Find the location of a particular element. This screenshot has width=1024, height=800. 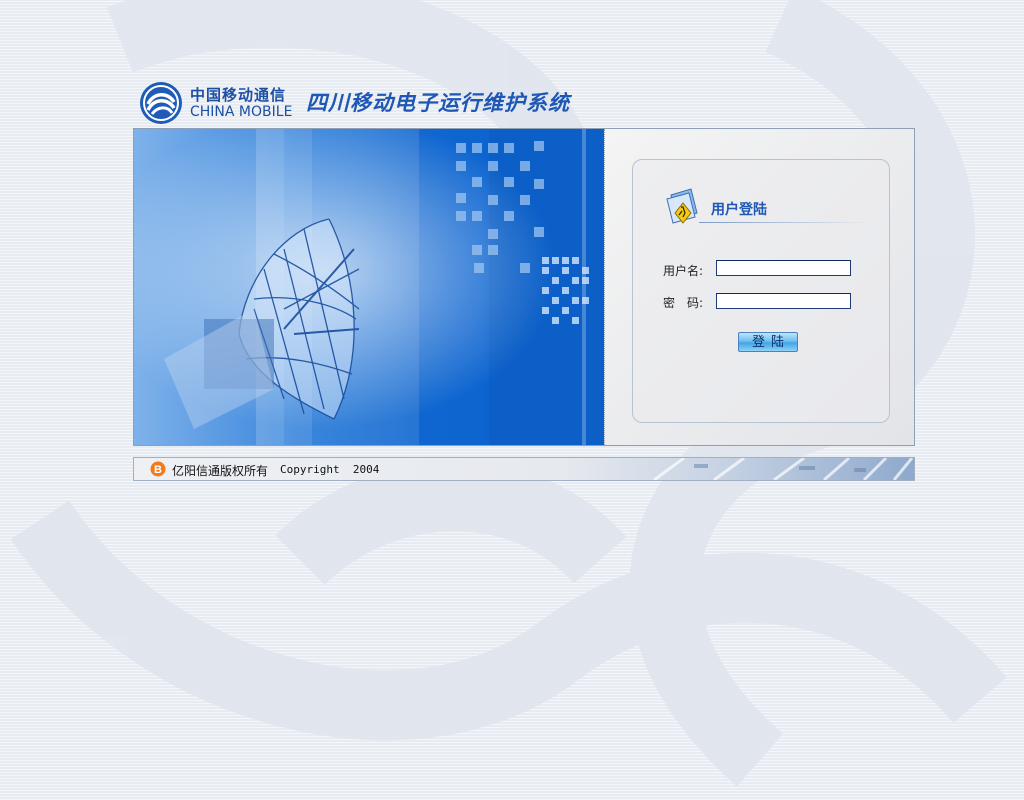

login-panel: 用户登陆 用户名: 密 码: 登陆 is located at coordinates (759, 287).